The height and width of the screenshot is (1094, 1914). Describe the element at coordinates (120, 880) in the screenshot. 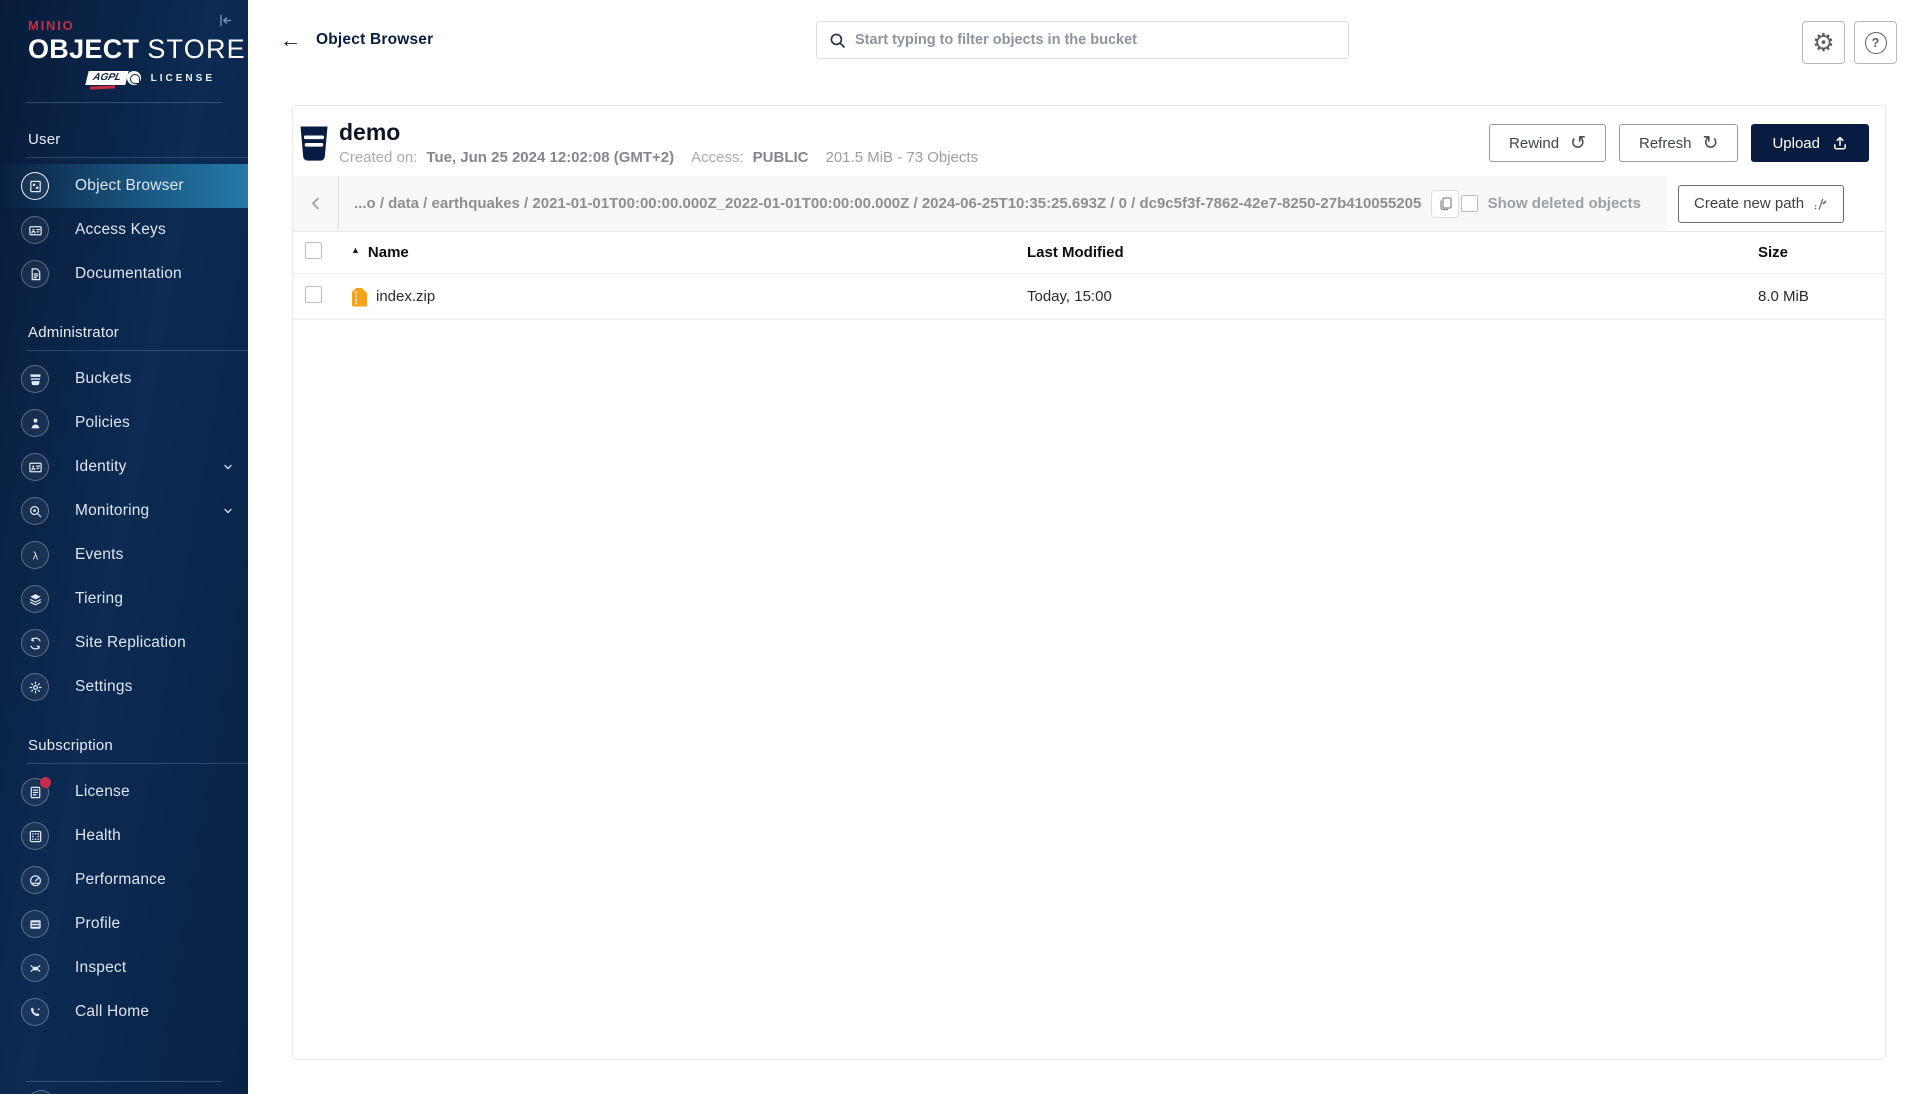

I see `sidebar-item-label: Performance` at that location.